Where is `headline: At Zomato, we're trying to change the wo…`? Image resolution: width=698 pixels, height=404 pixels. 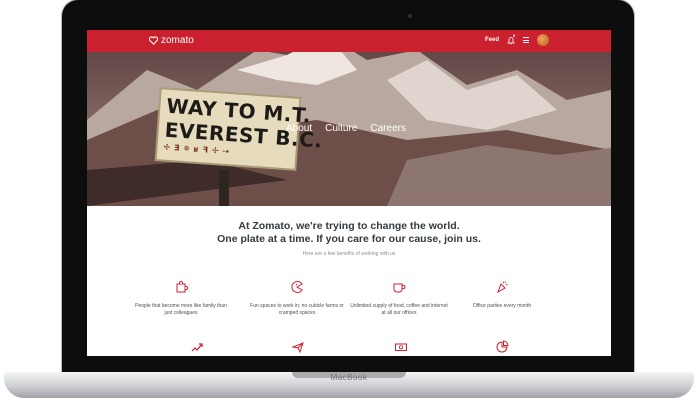 headline: At Zomato, we're trying to change the wo… is located at coordinates (349, 233).